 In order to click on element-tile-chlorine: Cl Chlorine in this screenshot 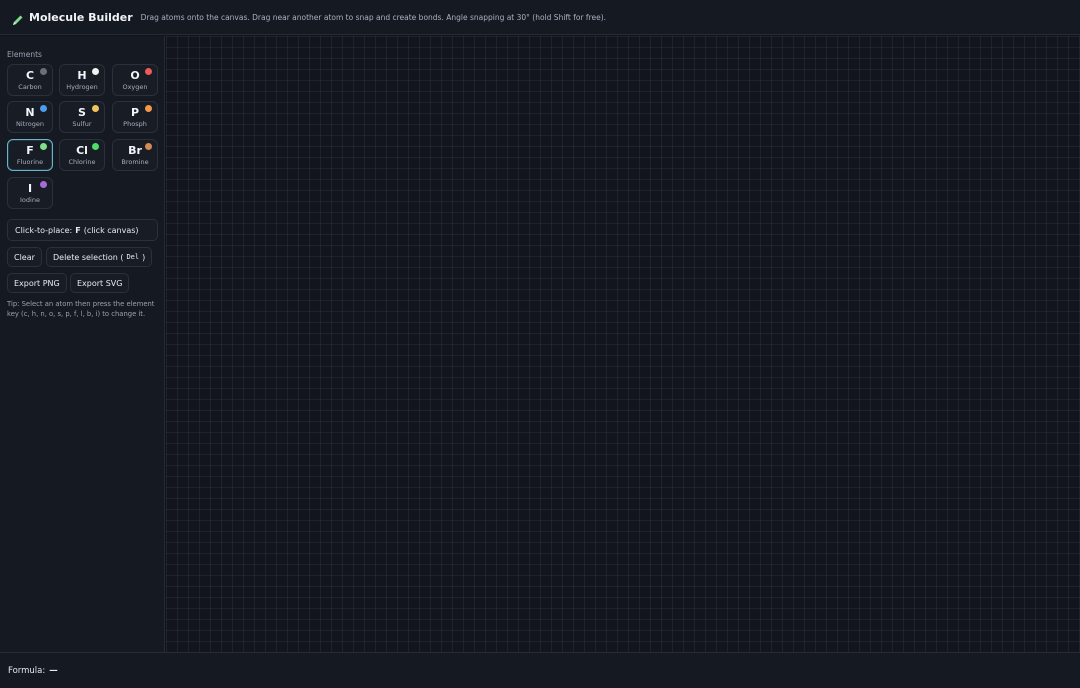, I will do `click(82, 155)`.